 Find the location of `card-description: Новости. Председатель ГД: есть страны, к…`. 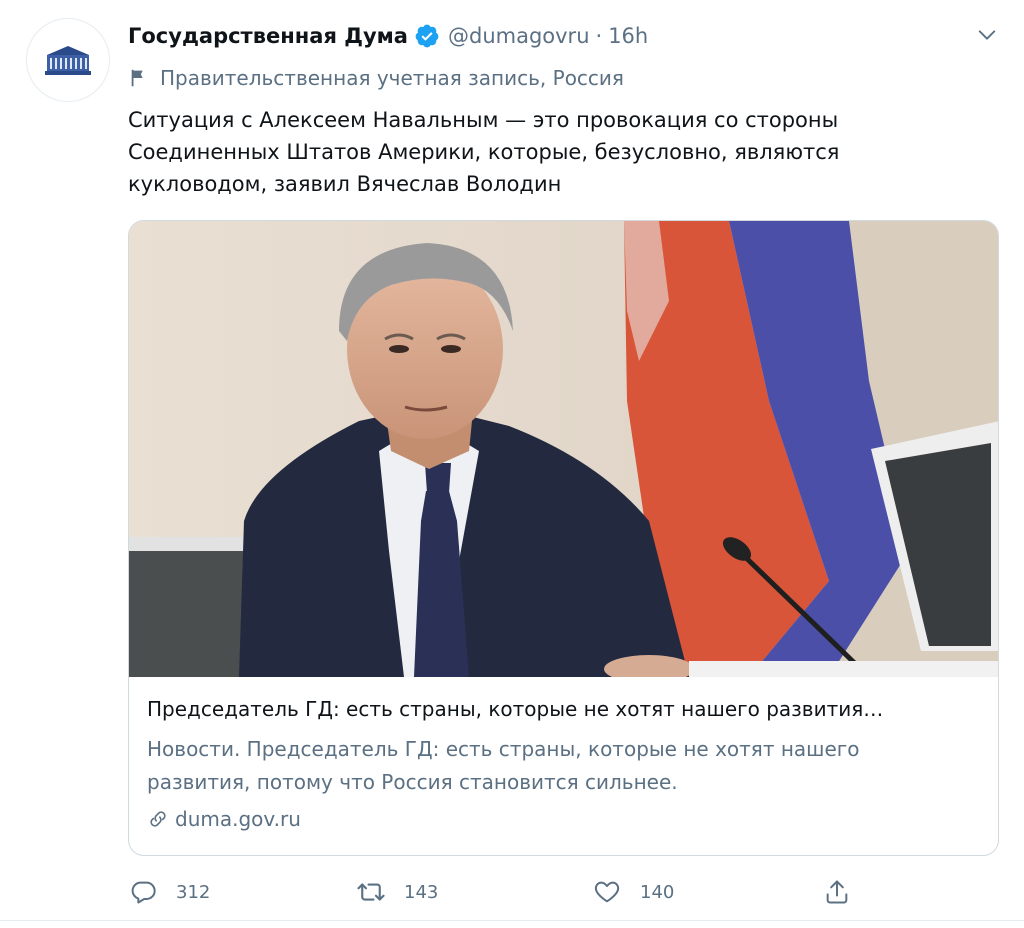

card-description: Новости. Председатель ГД: есть страны, к… is located at coordinates (562, 766).